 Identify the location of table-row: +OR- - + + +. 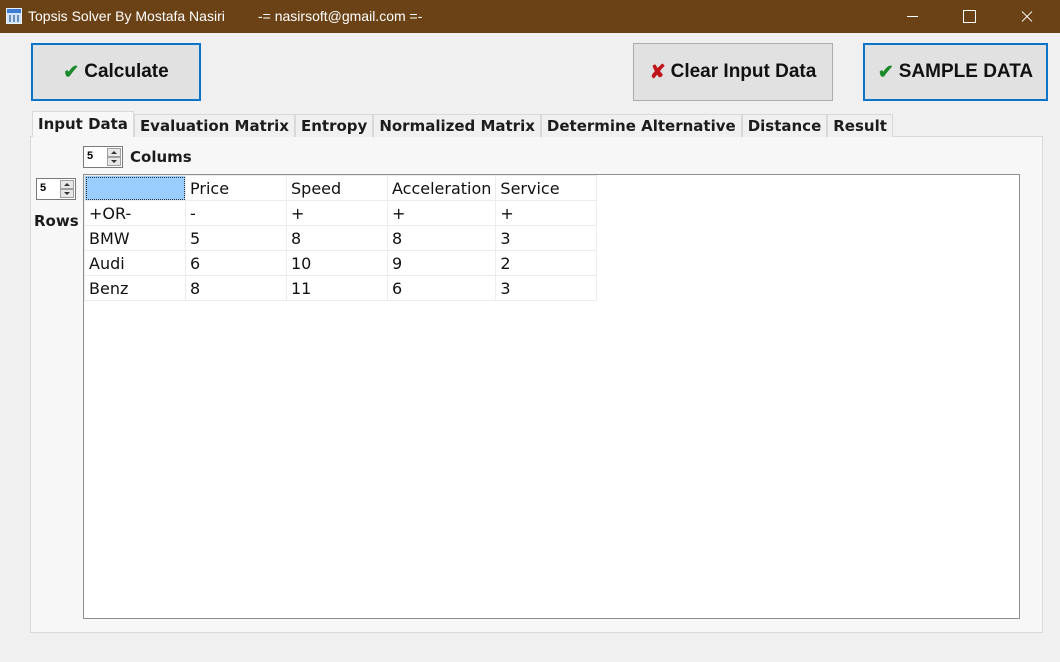
(341, 213).